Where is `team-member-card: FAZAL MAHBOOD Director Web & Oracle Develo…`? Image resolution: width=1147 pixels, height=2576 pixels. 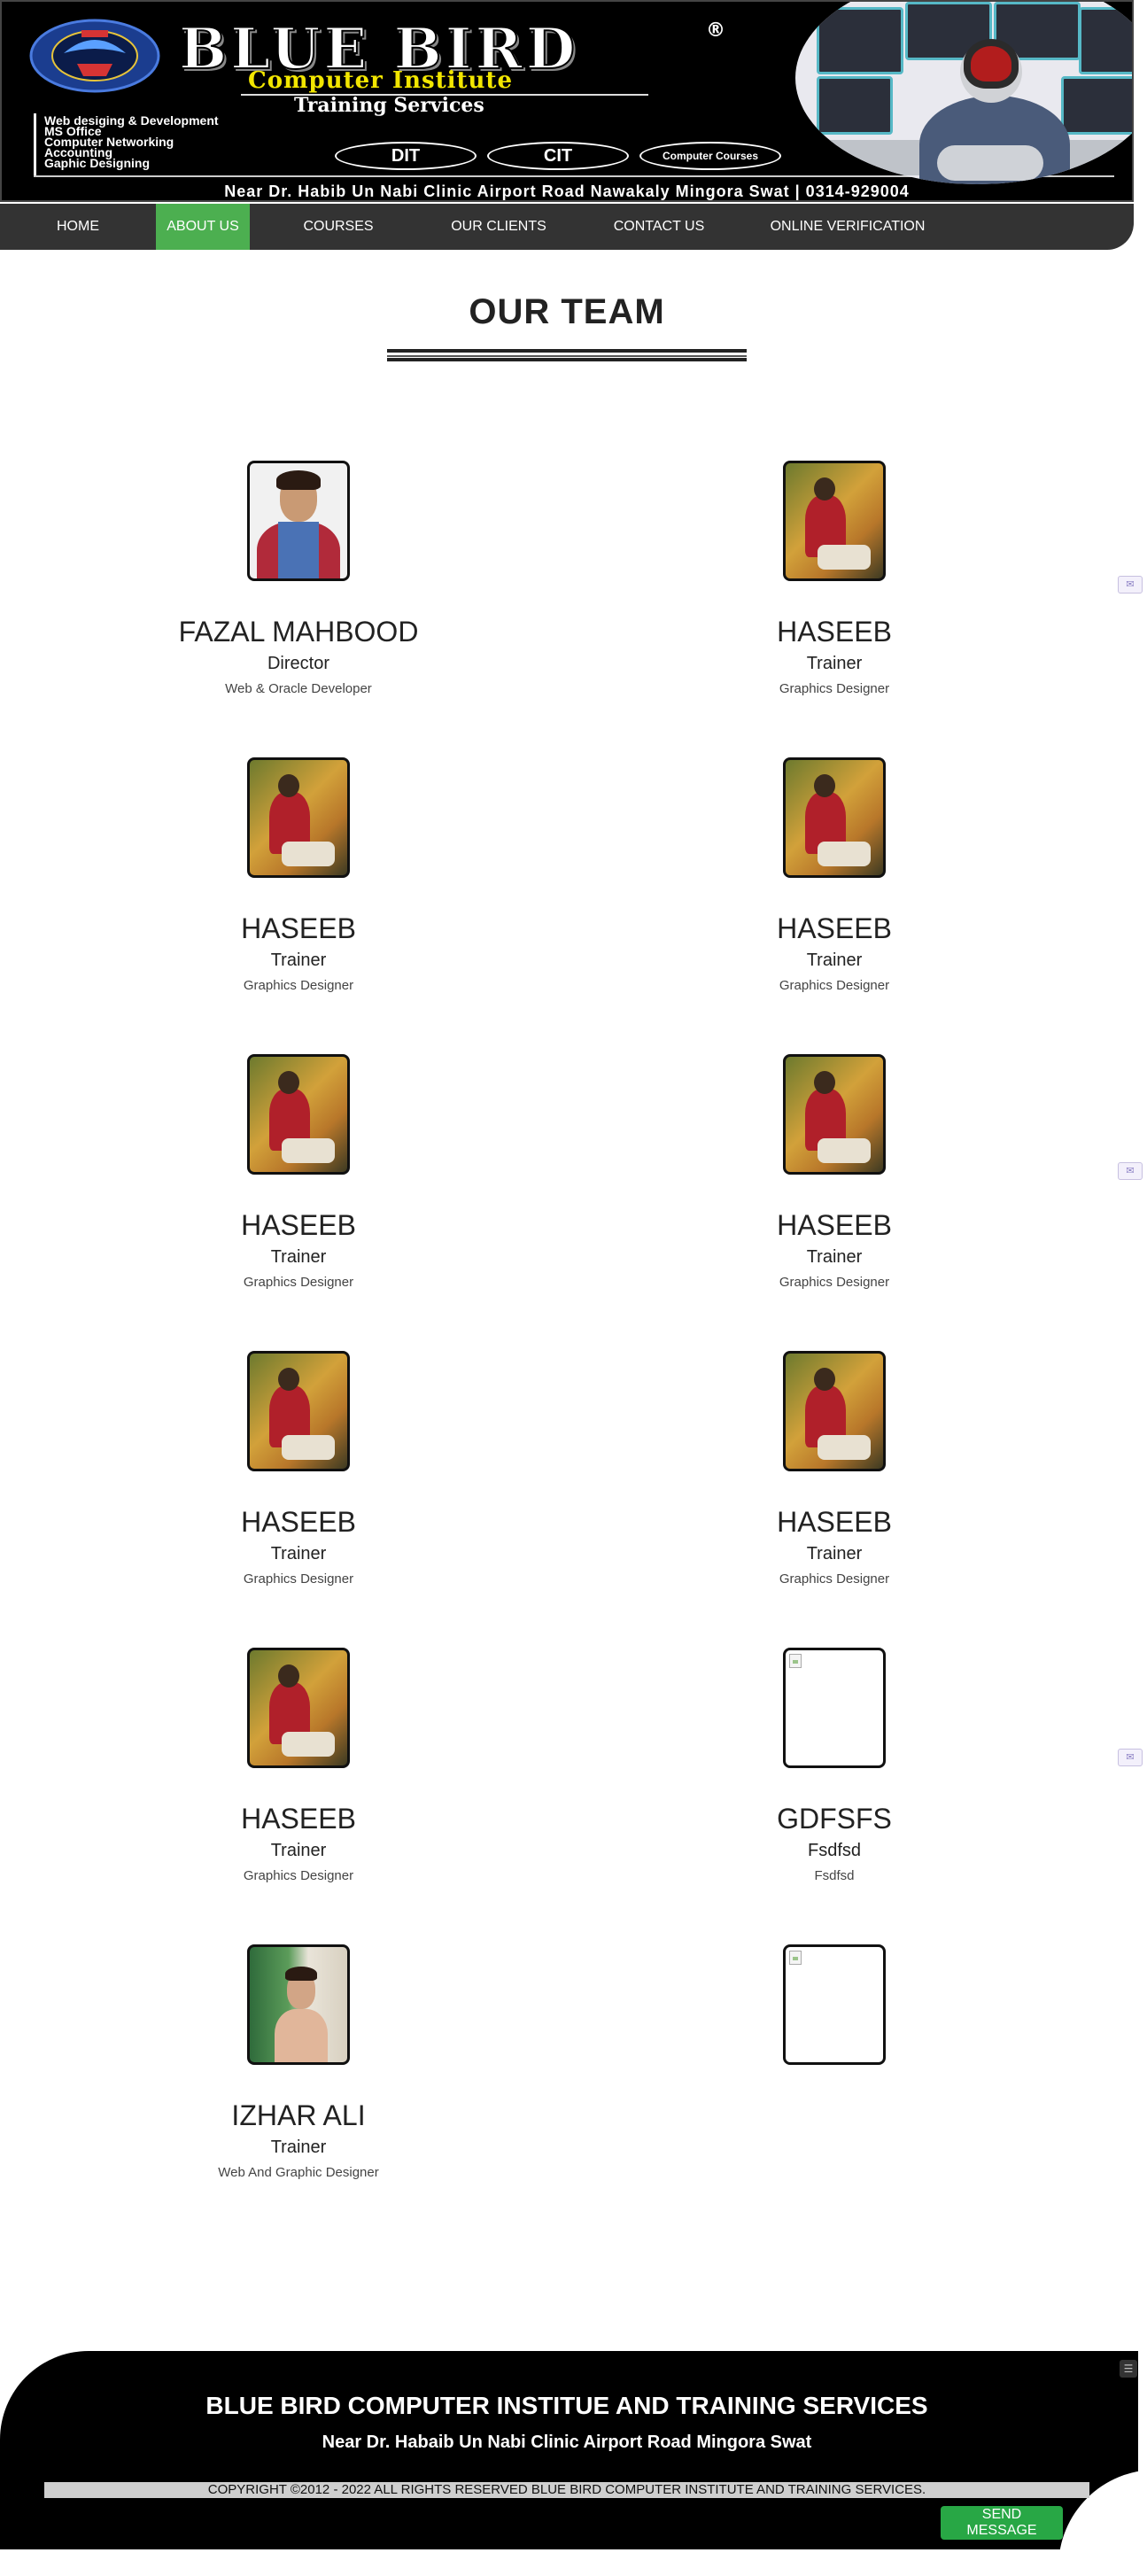
team-member-card: FAZAL MAHBOOD Director Web & Oracle Develo… is located at coordinates (298, 578).